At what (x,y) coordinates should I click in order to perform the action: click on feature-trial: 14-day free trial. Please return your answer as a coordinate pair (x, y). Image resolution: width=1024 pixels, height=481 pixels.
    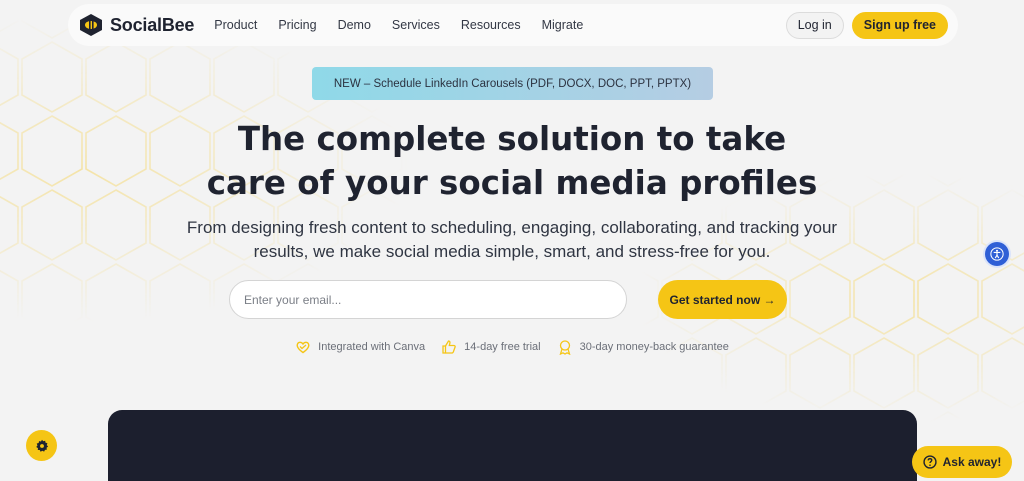
    Looking at the image, I should click on (491, 347).